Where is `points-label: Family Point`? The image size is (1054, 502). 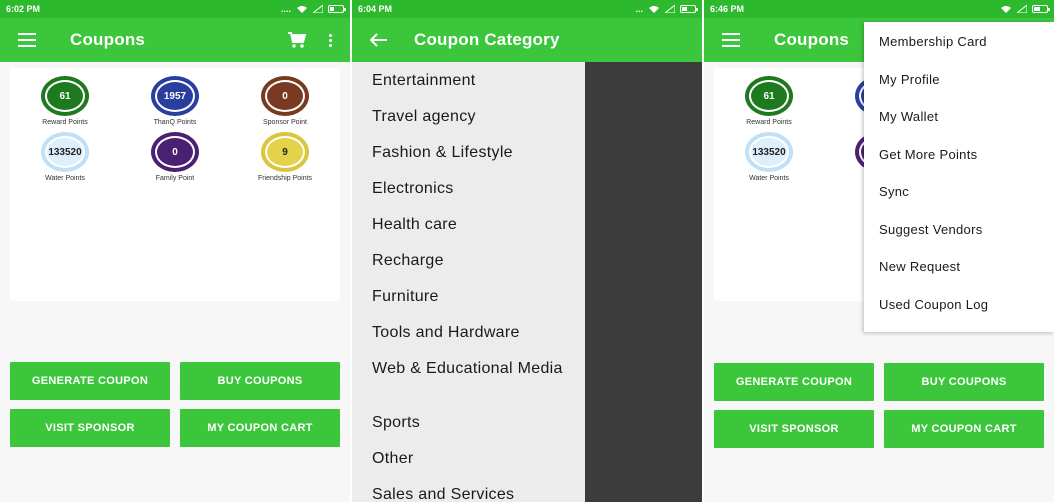 points-label: Family Point is located at coordinates (175, 178).